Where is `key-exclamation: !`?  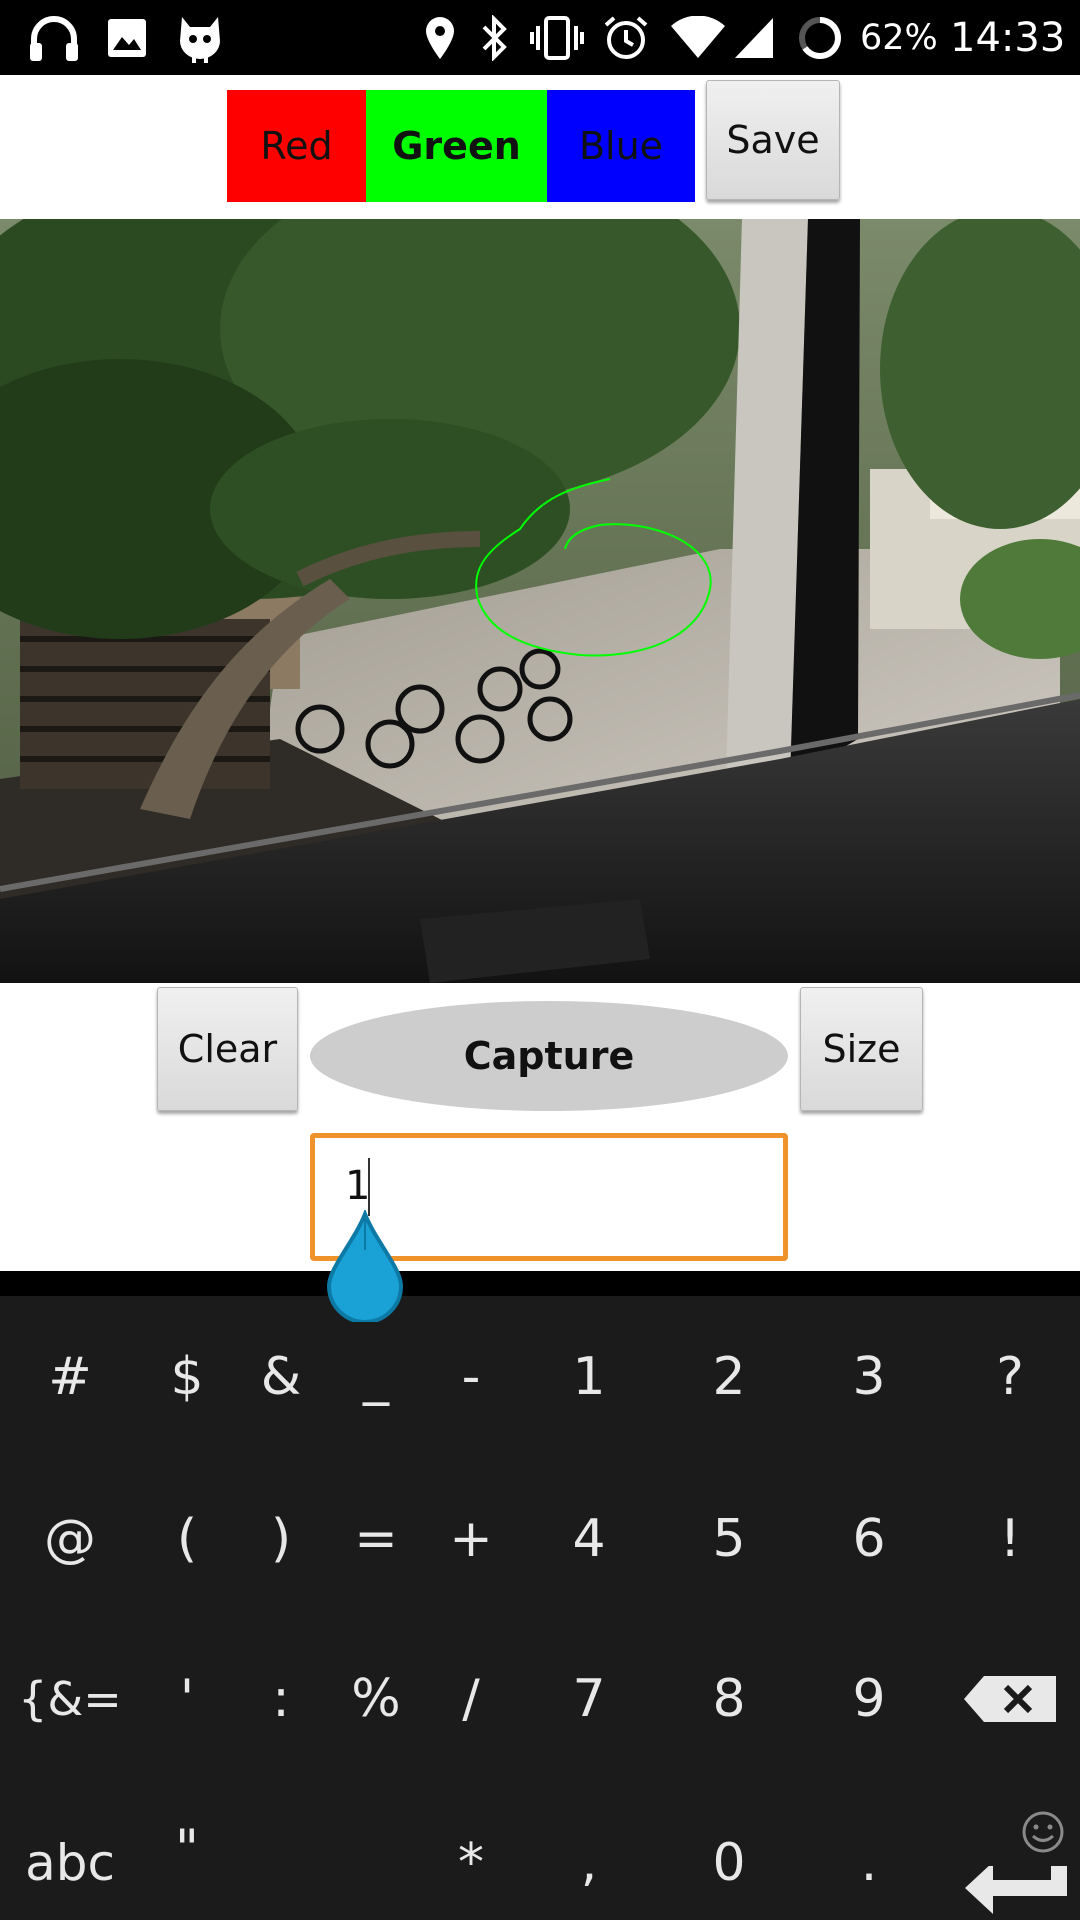 key-exclamation: ! is located at coordinates (1010, 1539).